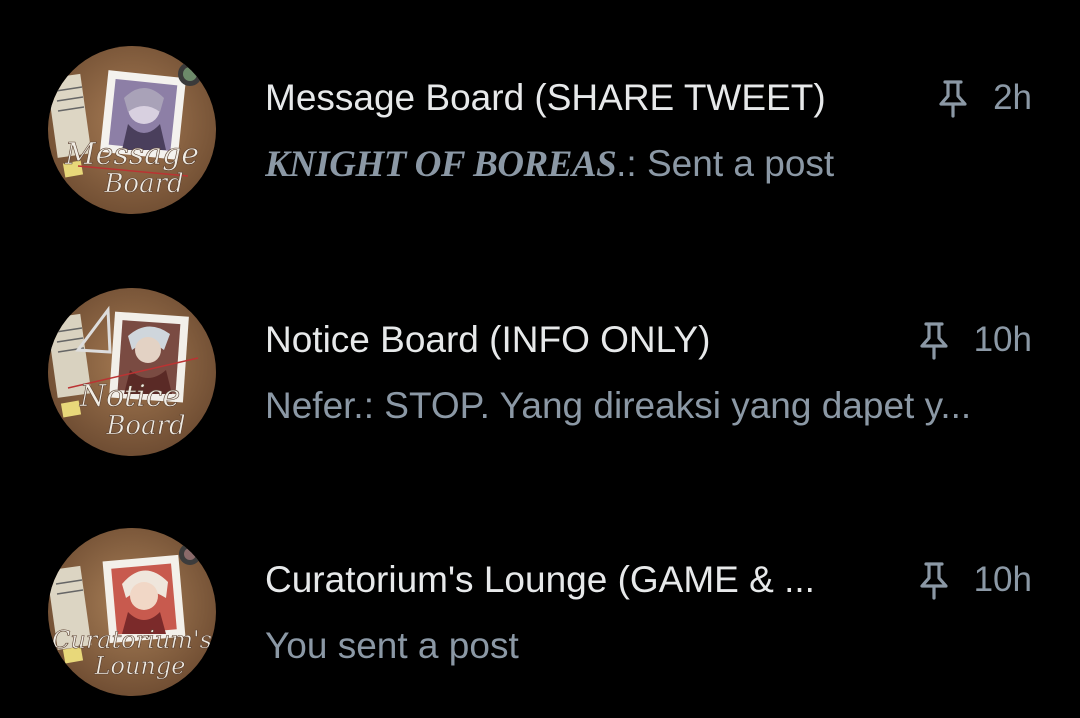  What do you see at coordinates (131, 154) in the screenshot?
I see `svg-text: Message` at bounding box center [131, 154].